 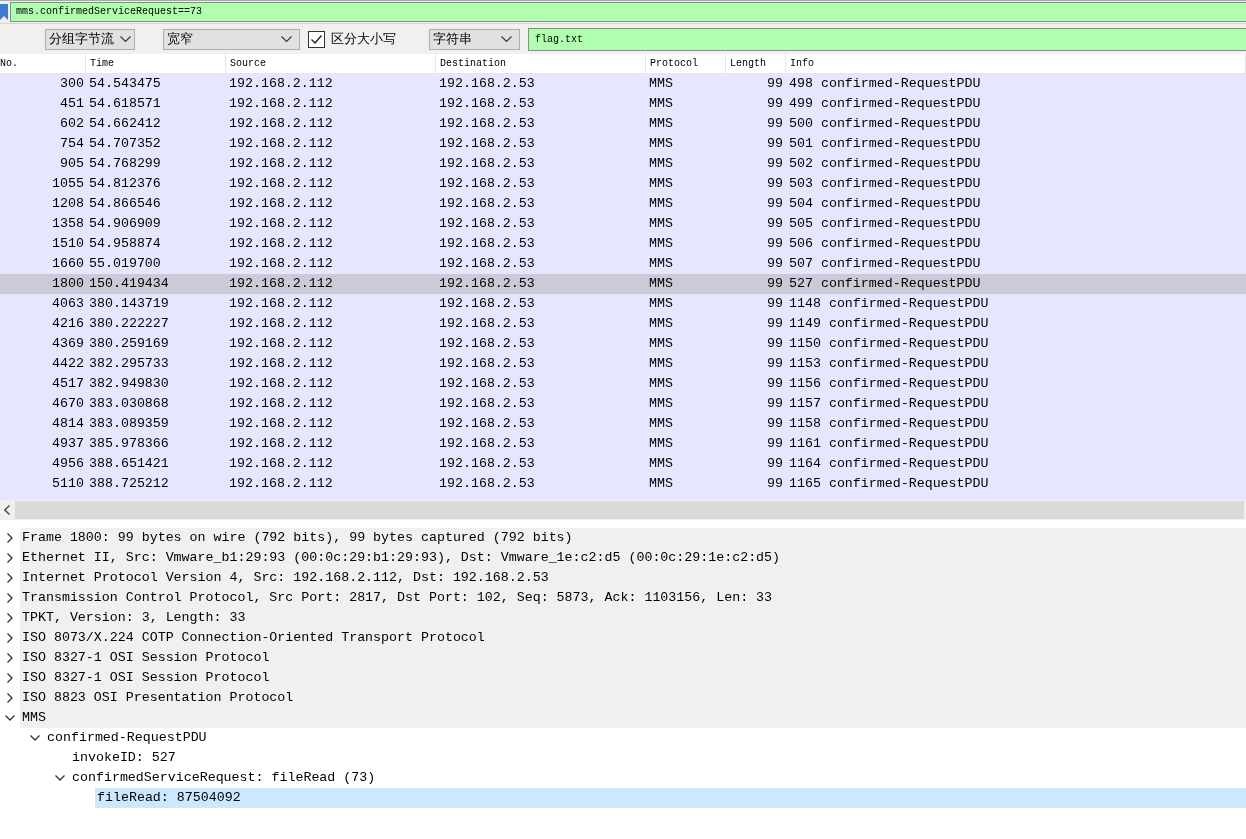 What do you see at coordinates (129, 424) in the screenshot?
I see `time-cell-text: 383.089359` at bounding box center [129, 424].